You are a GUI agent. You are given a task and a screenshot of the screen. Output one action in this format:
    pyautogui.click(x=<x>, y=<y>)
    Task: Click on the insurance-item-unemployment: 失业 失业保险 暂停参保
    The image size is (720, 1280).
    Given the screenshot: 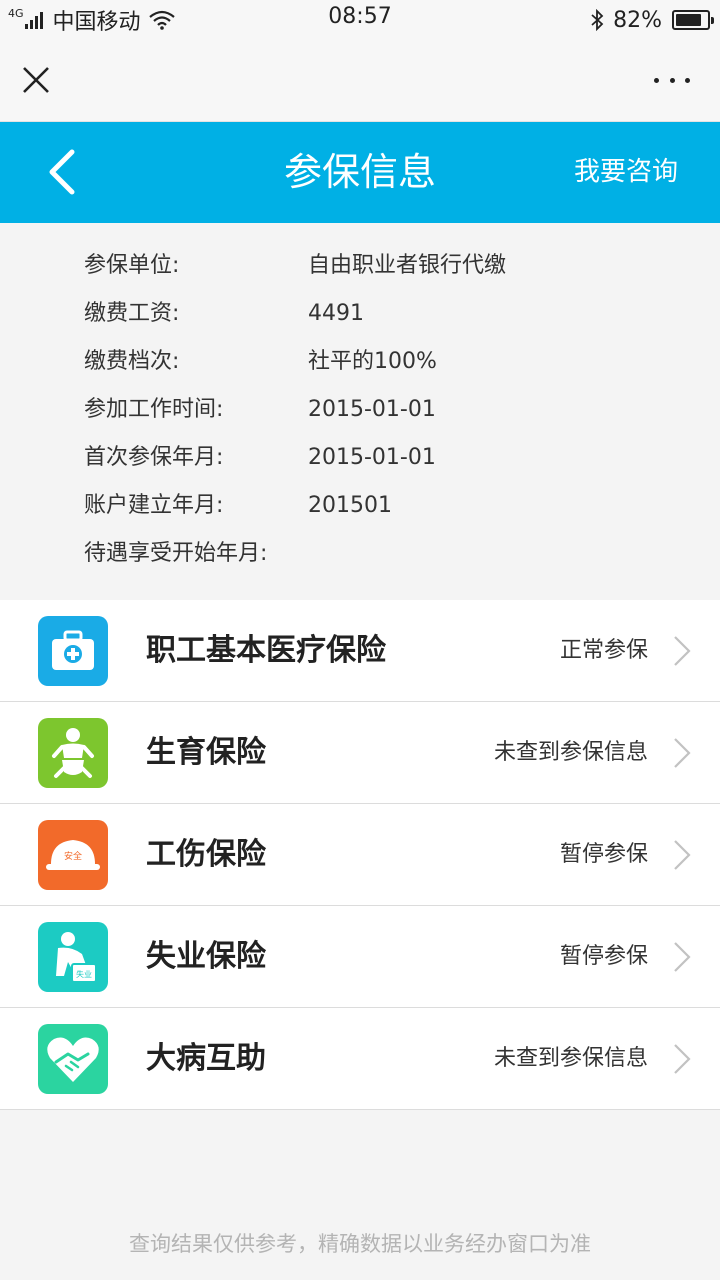 What is the action you would take?
    pyautogui.click(x=360, y=957)
    